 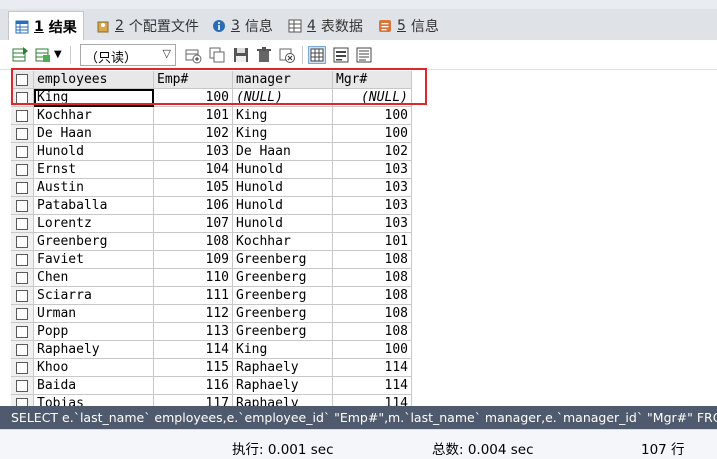 I want to click on table-row: Greenberg 108 Kochhar 101, so click(x=211, y=242).